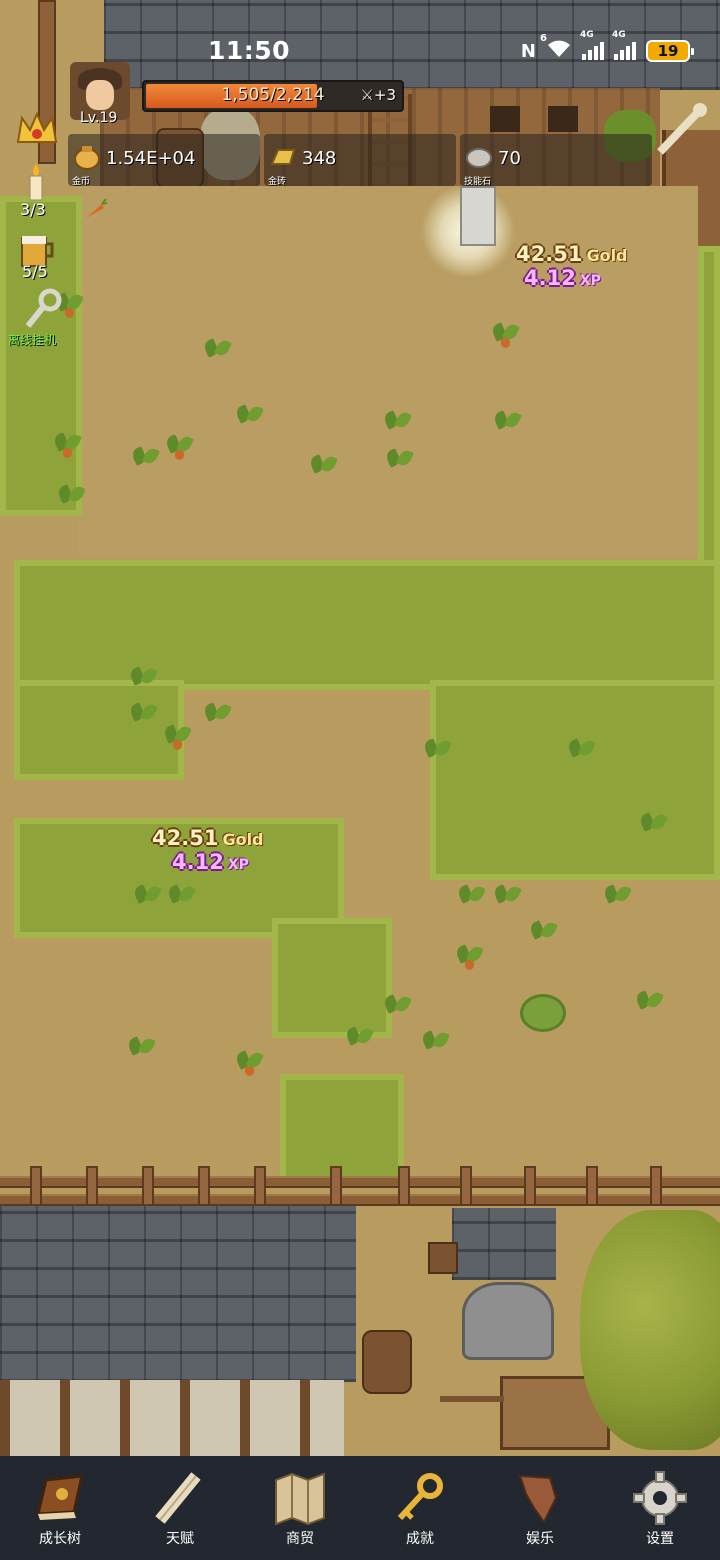 This screenshot has width=720, height=1560. Describe the element at coordinates (443, 1258) in the screenshot. I see `bucket` at that location.